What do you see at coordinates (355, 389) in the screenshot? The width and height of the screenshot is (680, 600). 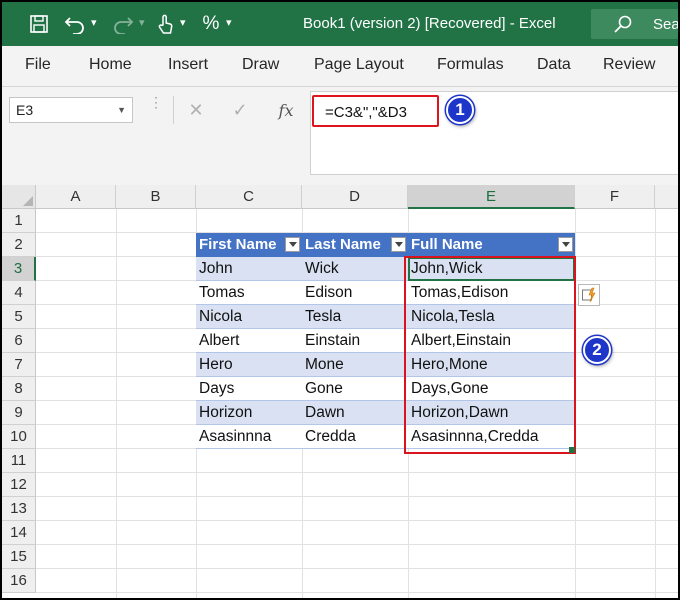 I see `table-cell: Gone` at bounding box center [355, 389].